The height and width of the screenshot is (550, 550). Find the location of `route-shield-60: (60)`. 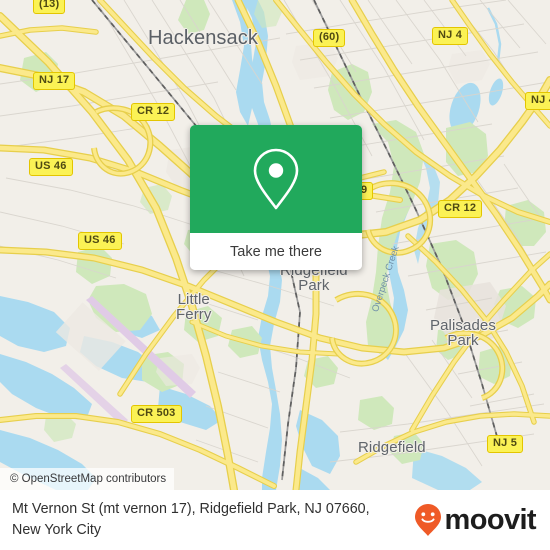

route-shield-60: (60) is located at coordinates (329, 38).